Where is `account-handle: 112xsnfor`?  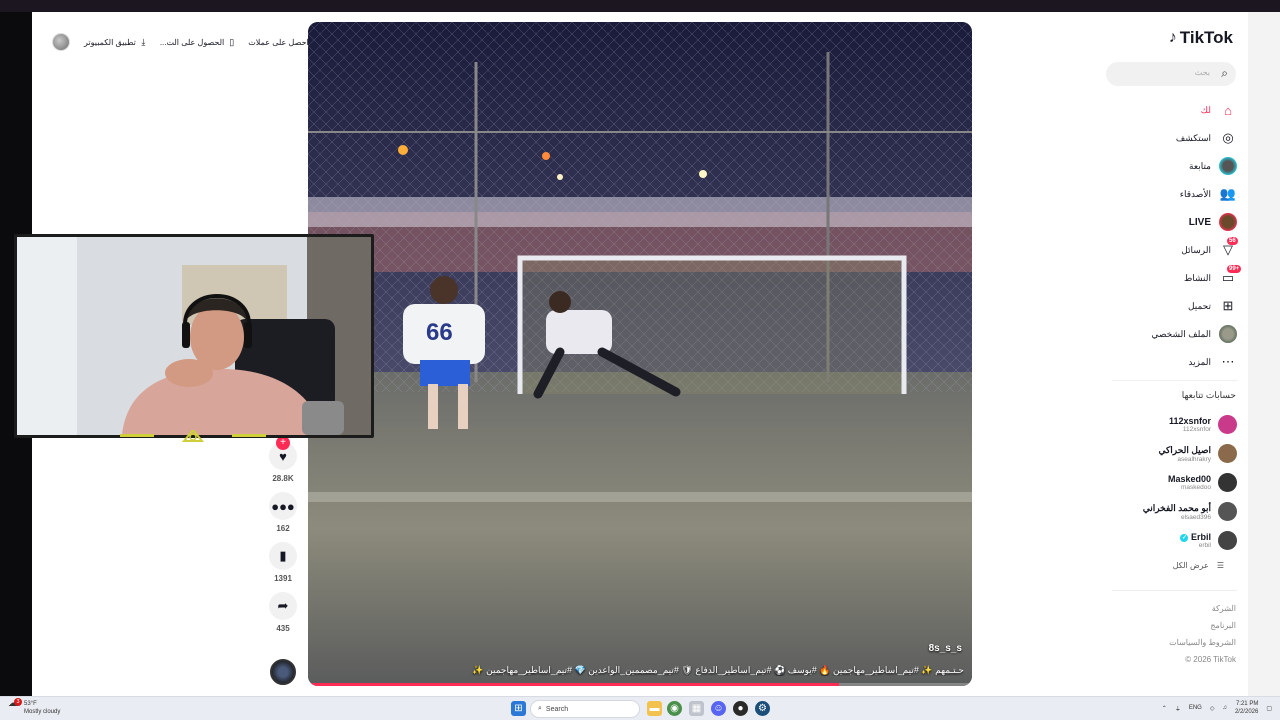 account-handle: 112xsnfor is located at coordinates (1196, 429).